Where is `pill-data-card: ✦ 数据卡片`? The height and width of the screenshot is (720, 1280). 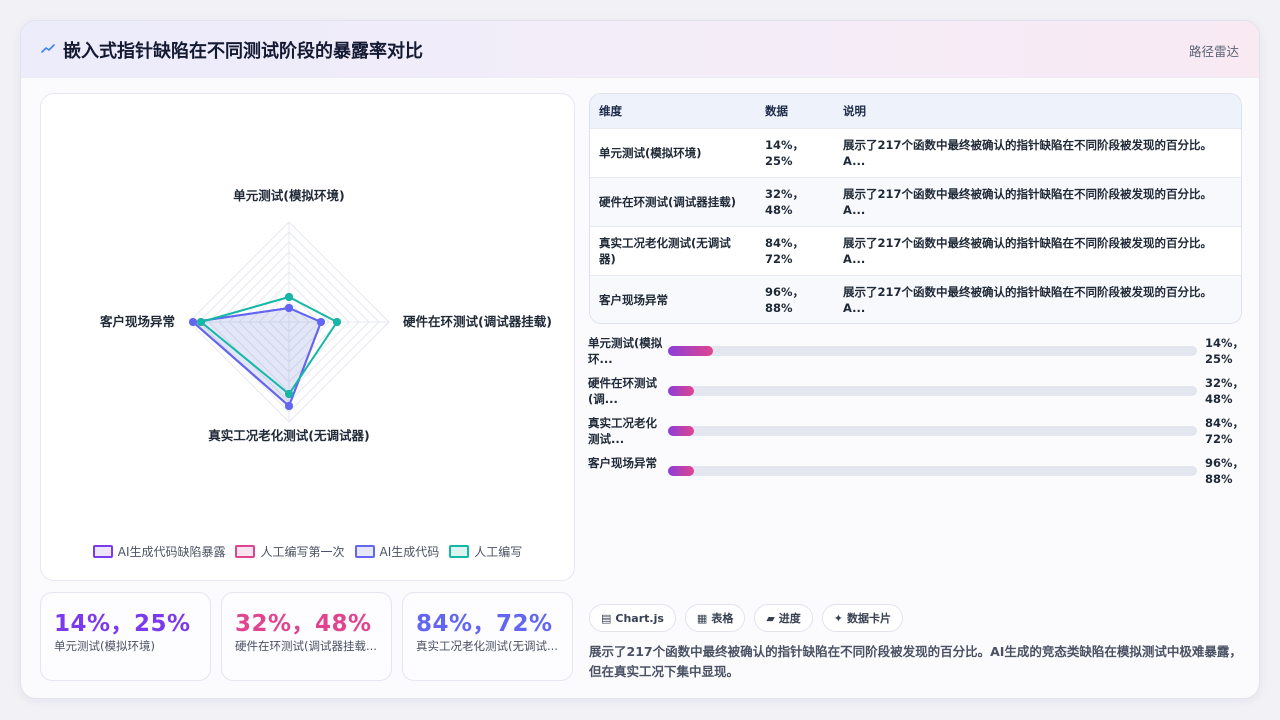
pill-data-card: ✦ 数据卡片 is located at coordinates (862, 618).